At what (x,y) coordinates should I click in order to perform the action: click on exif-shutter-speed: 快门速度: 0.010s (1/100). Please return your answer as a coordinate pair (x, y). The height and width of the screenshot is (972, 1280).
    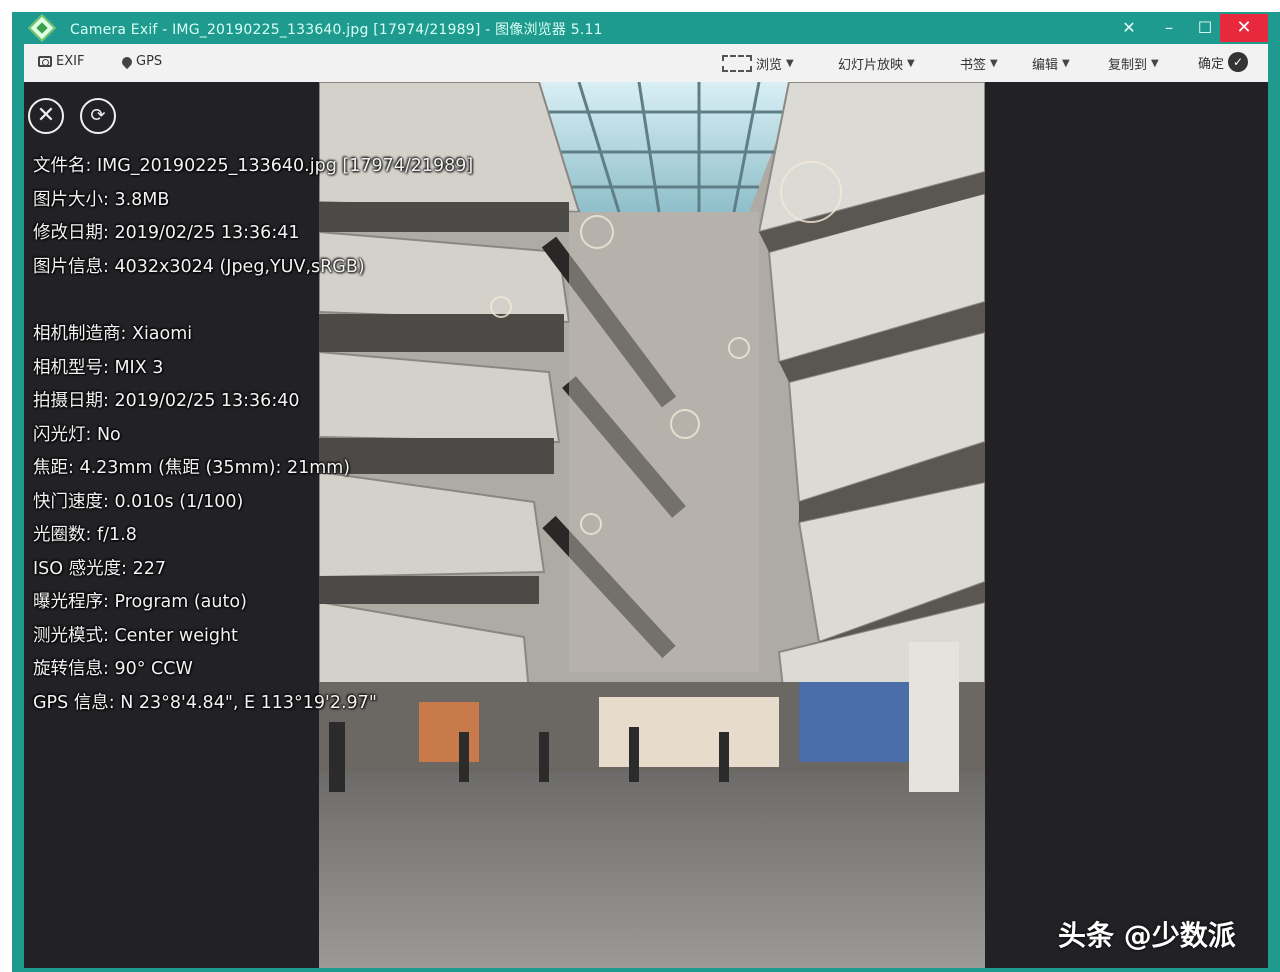
    Looking at the image, I should click on (138, 502).